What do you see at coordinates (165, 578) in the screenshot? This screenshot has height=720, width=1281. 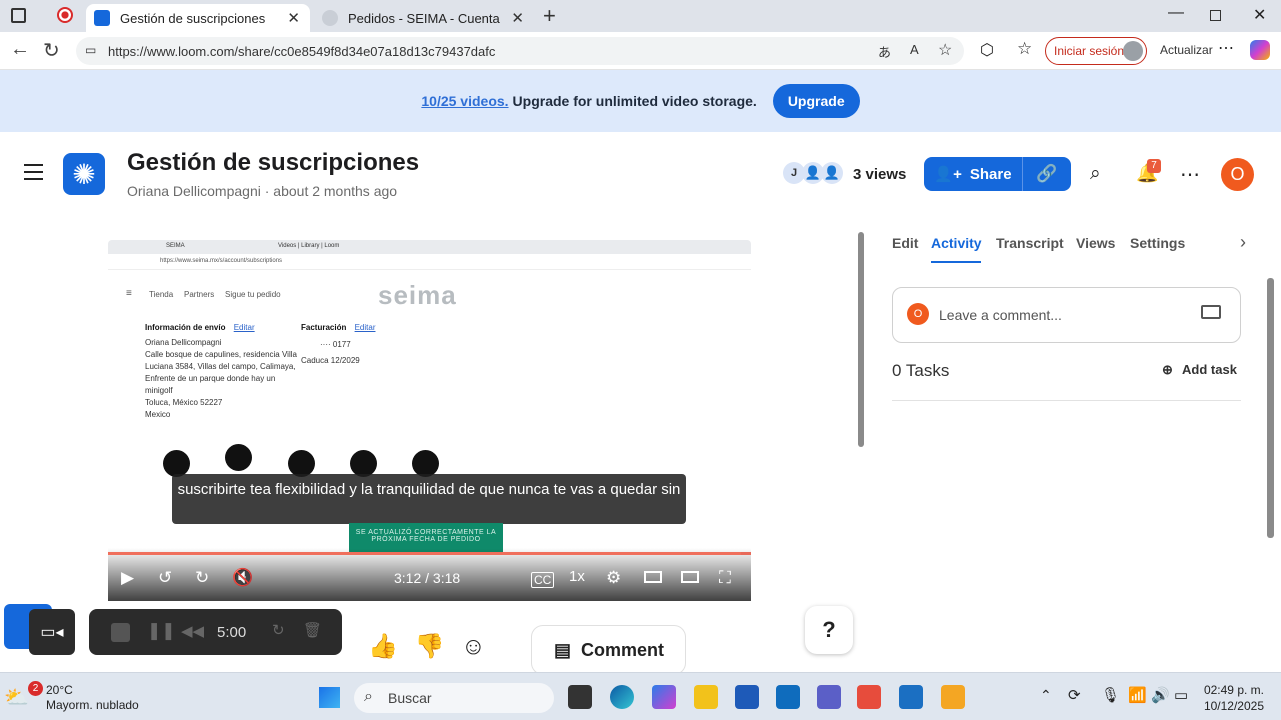 I see `rewind-icon: ↺` at bounding box center [165, 578].